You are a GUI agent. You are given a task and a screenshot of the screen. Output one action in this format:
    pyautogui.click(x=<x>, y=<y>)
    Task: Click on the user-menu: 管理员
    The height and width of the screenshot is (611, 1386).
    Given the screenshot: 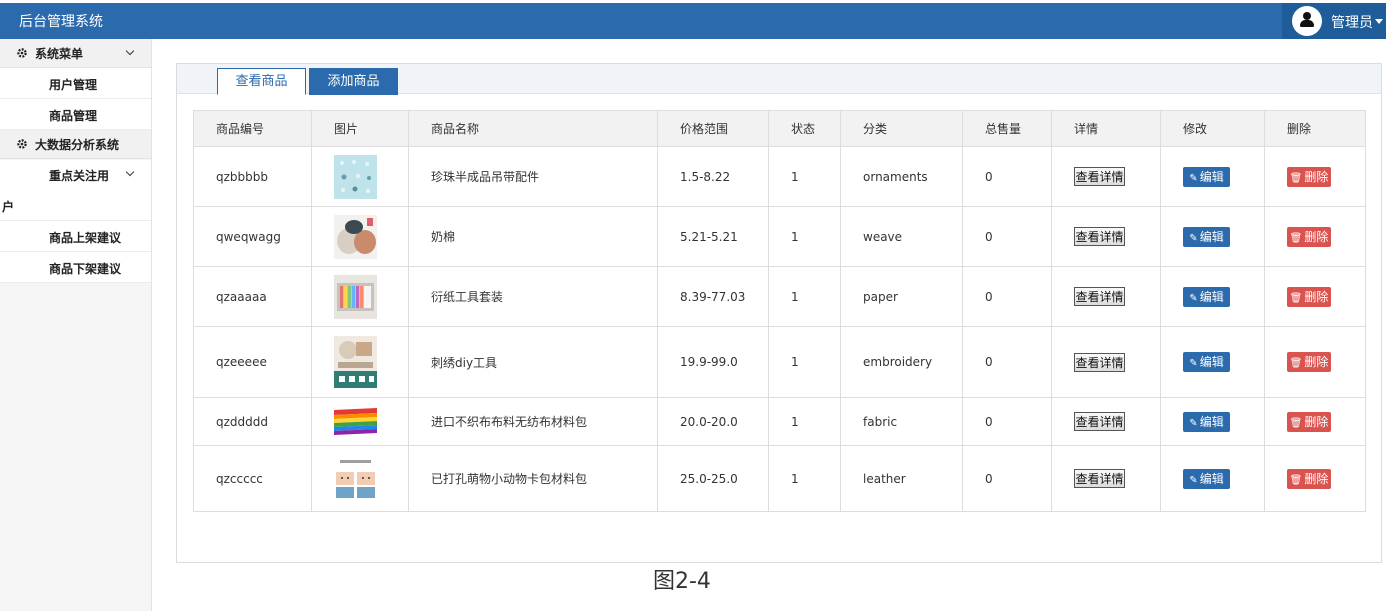 What is the action you would take?
    pyautogui.click(x=1334, y=21)
    